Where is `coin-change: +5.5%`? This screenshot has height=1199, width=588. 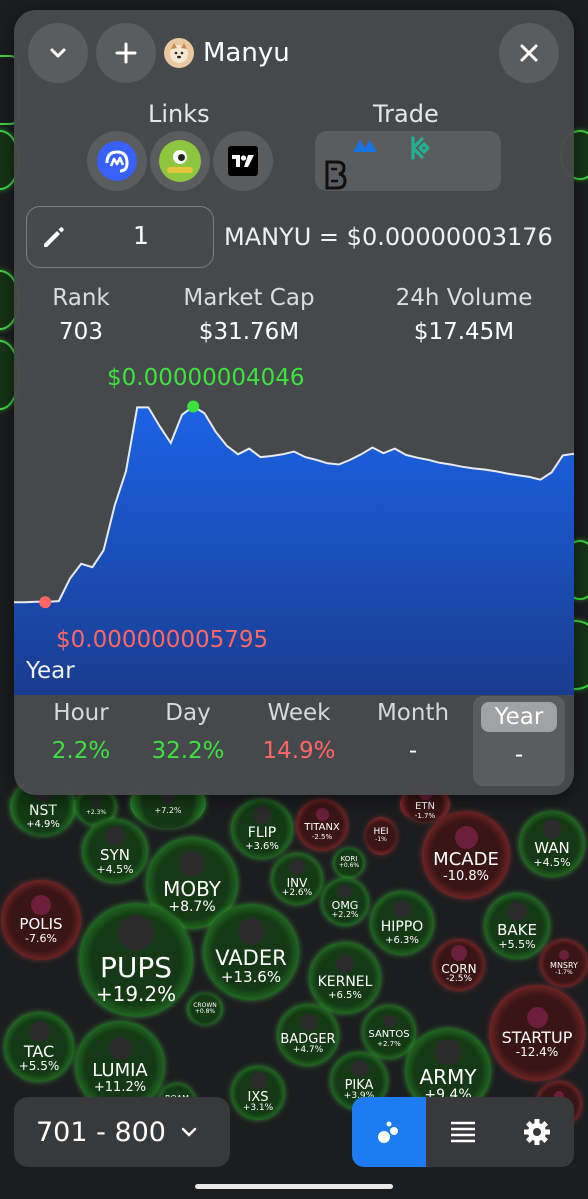 coin-change: +5.5% is located at coordinates (517, 944).